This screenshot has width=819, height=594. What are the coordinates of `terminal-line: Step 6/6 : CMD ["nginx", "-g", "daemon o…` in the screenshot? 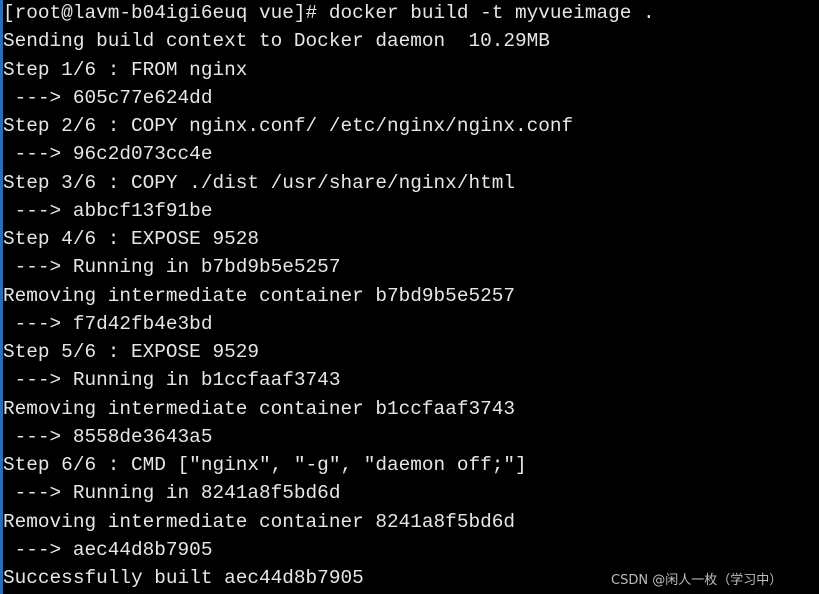 It's located at (265, 465).